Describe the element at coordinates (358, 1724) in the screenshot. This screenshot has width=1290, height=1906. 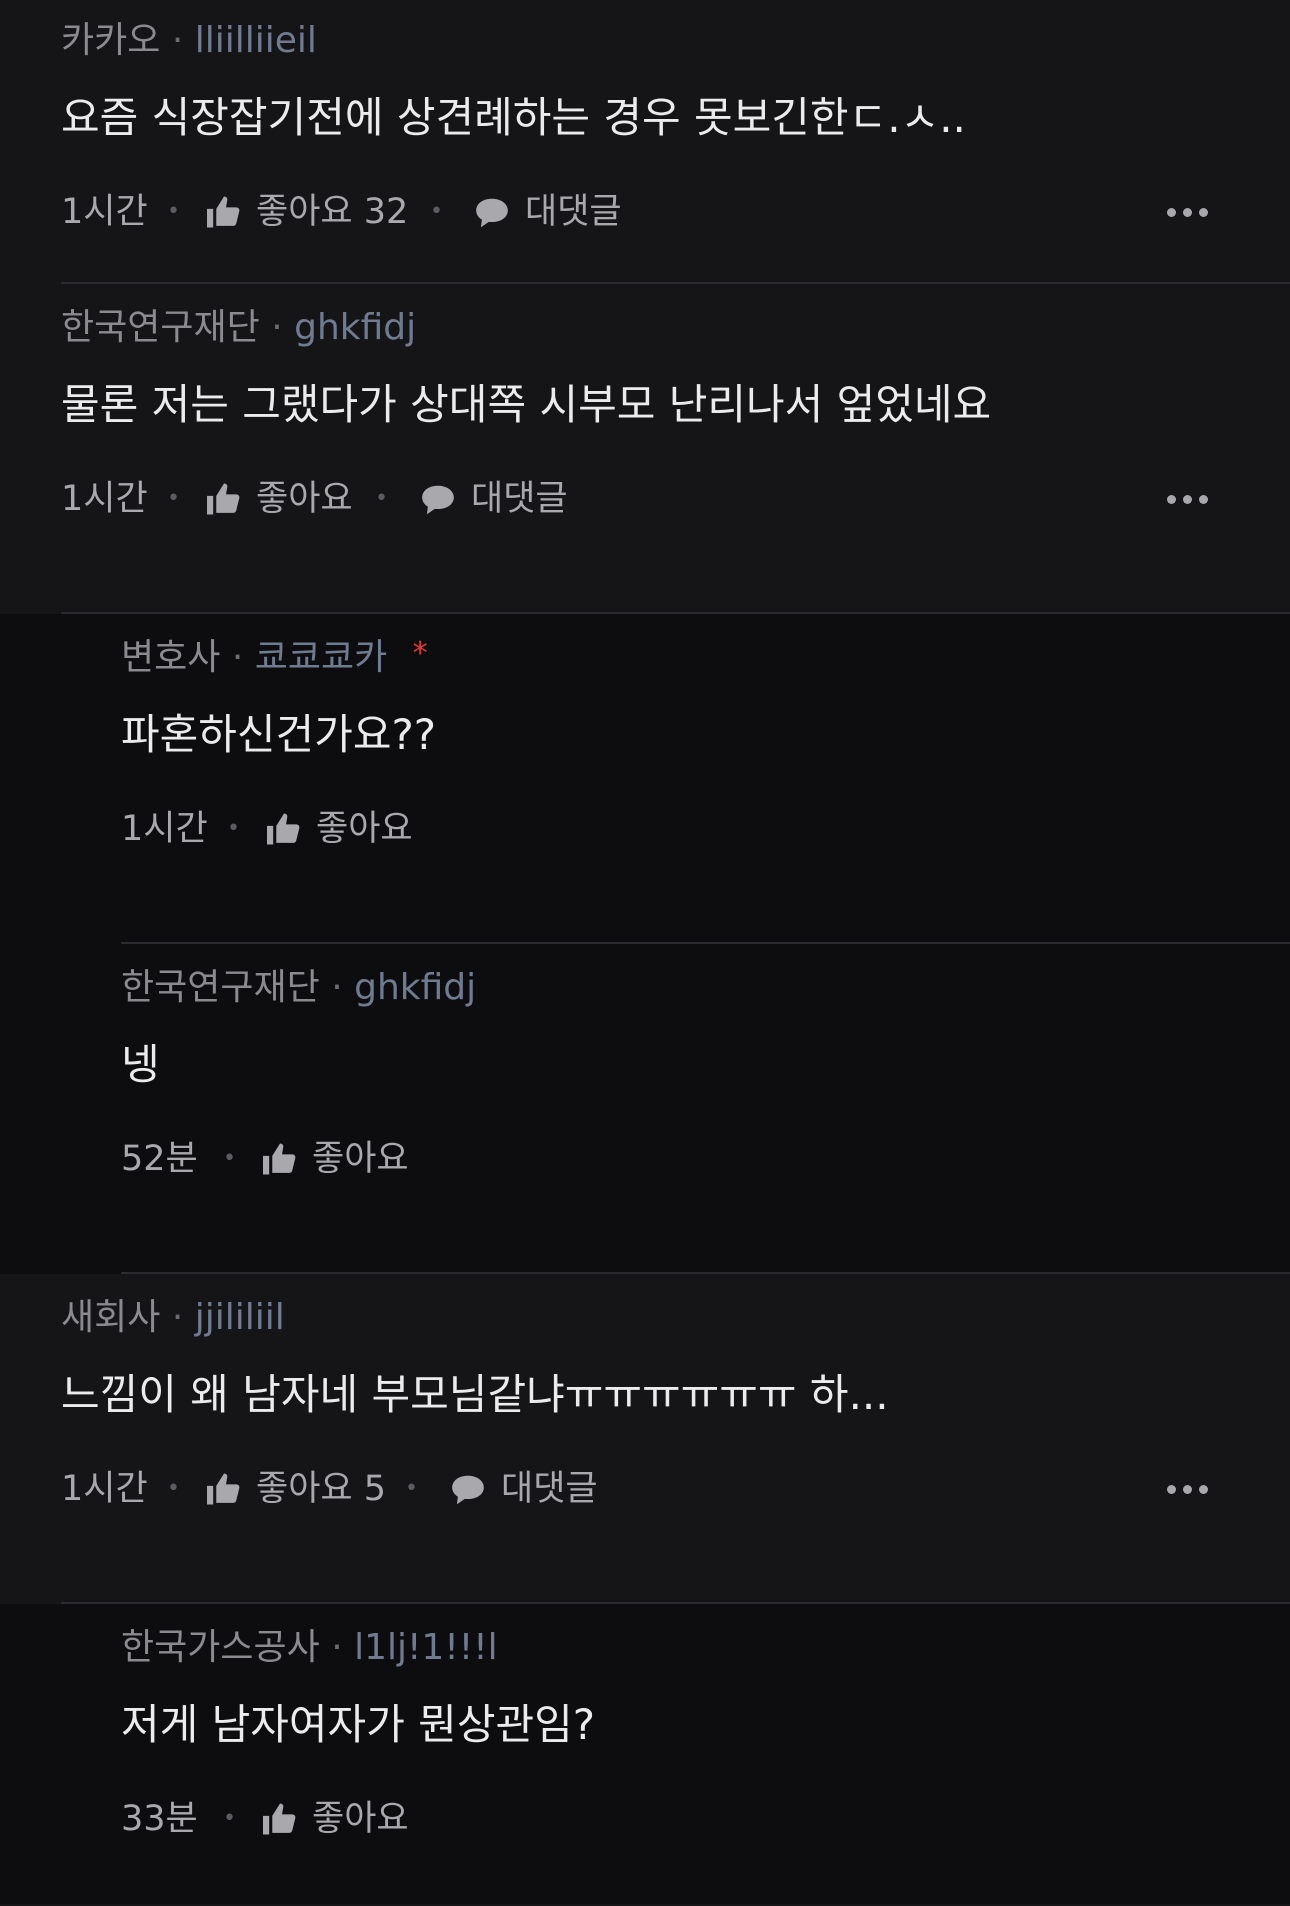
I see `comment-text: 저게 남자여자가 뭔상관임?` at that location.